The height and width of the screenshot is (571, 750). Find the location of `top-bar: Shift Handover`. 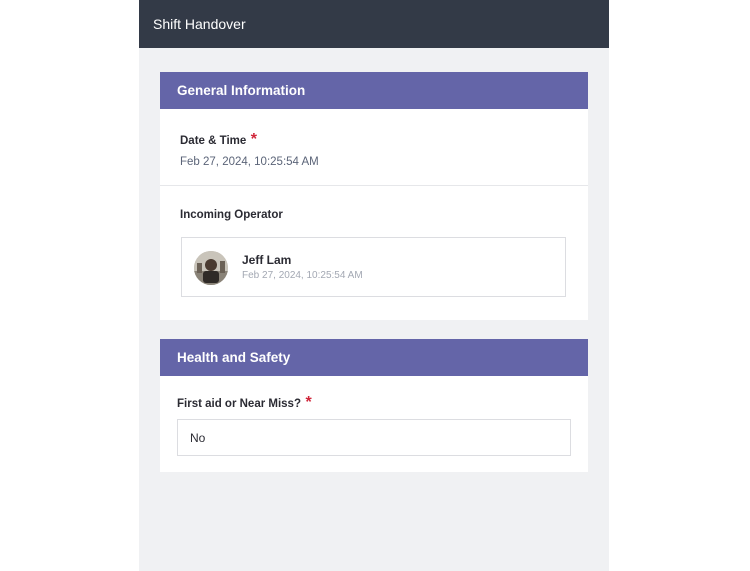

top-bar: Shift Handover is located at coordinates (374, 24).